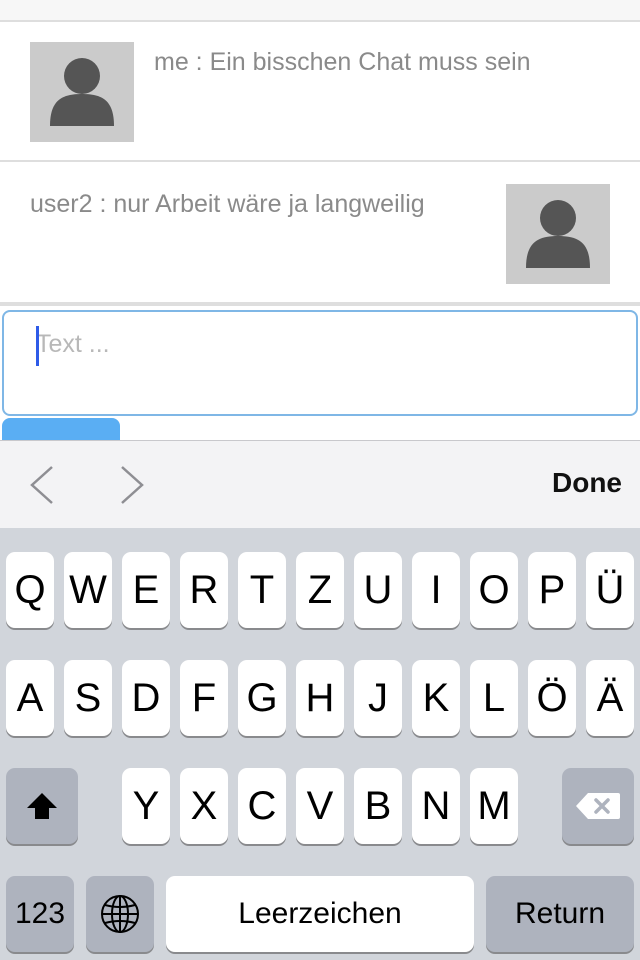 The height and width of the screenshot is (960, 640). I want to click on globe-icon, so click(120, 914).